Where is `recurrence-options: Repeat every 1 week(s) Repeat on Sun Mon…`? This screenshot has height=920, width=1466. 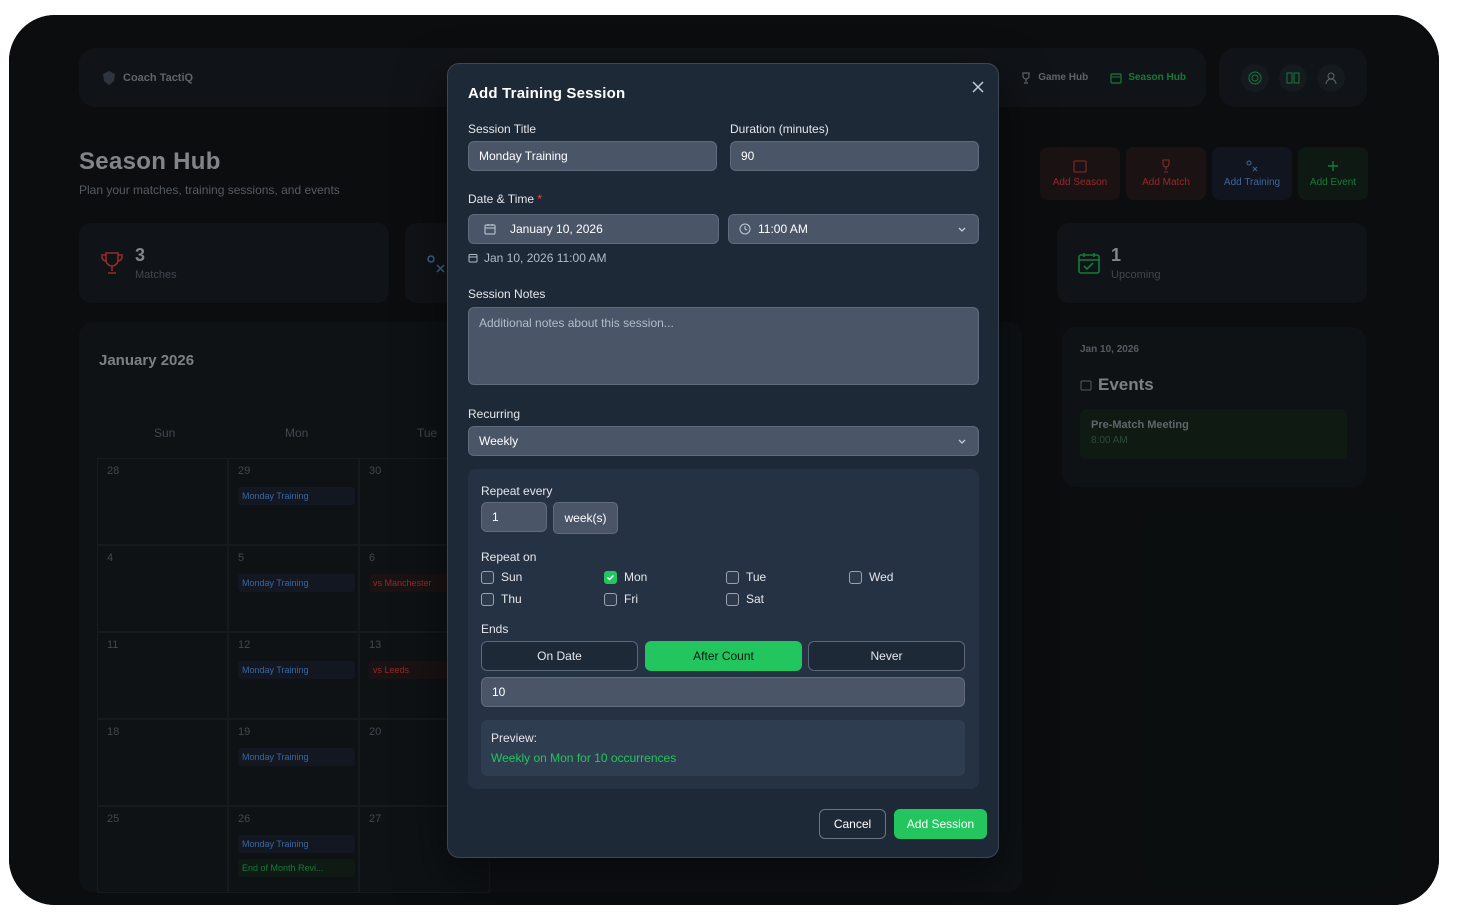
recurrence-options: Repeat every 1 week(s) Repeat on Sun Mon… is located at coordinates (723, 629).